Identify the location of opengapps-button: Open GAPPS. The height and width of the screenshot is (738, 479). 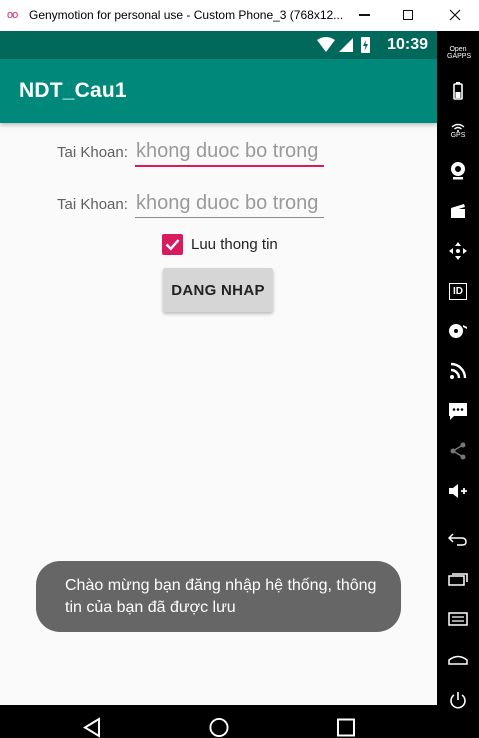
(458, 53).